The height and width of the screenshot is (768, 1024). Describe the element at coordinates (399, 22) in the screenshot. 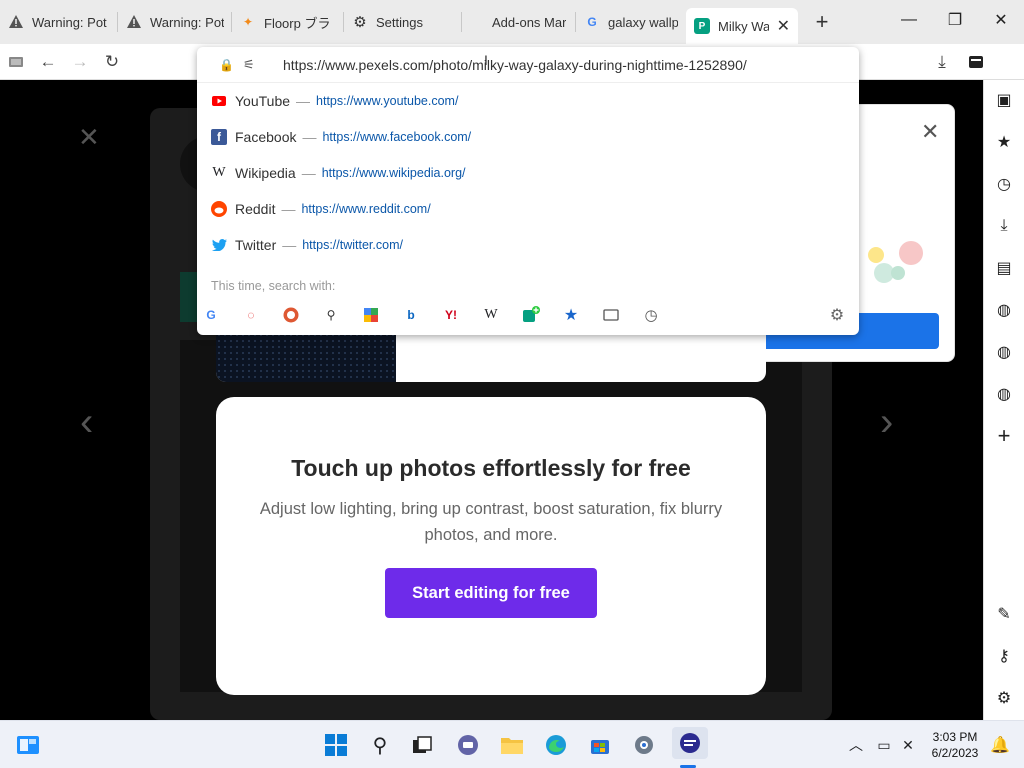

I see `tab-label: Settings` at that location.